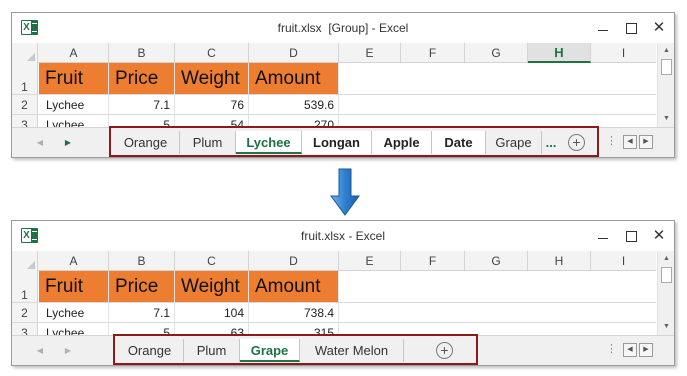 The width and height of the screenshot is (687, 376). I want to click on grid-row-2: 2 Lychee 7.1 104 738.4, so click(334, 313).